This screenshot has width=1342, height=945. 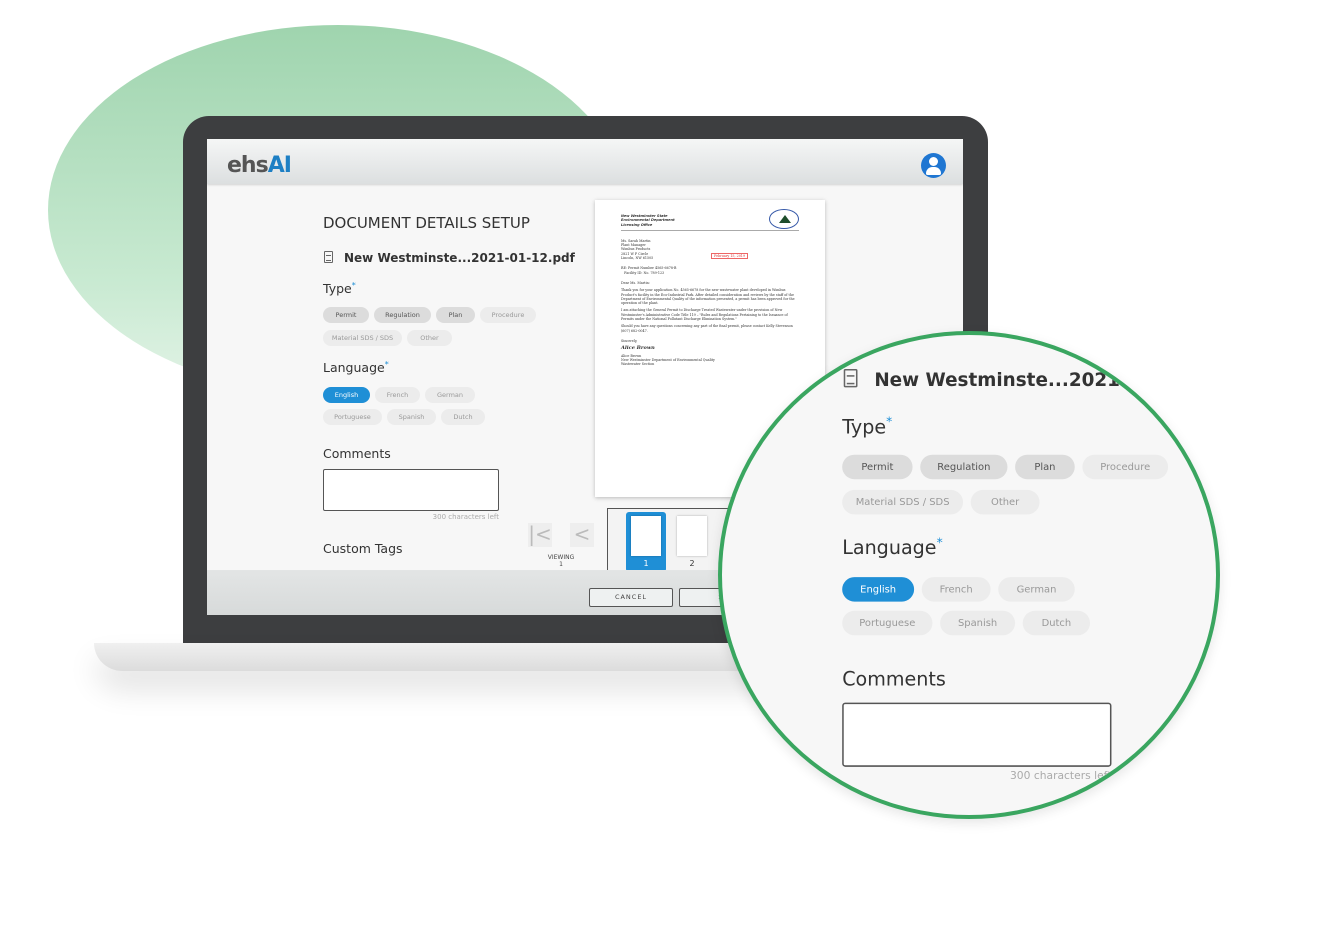 What do you see at coordinates (426, 223) in the screenshot?
I see `page-title: DOCUMENT DETAILS SETUP` at bounding box center [426, 223].